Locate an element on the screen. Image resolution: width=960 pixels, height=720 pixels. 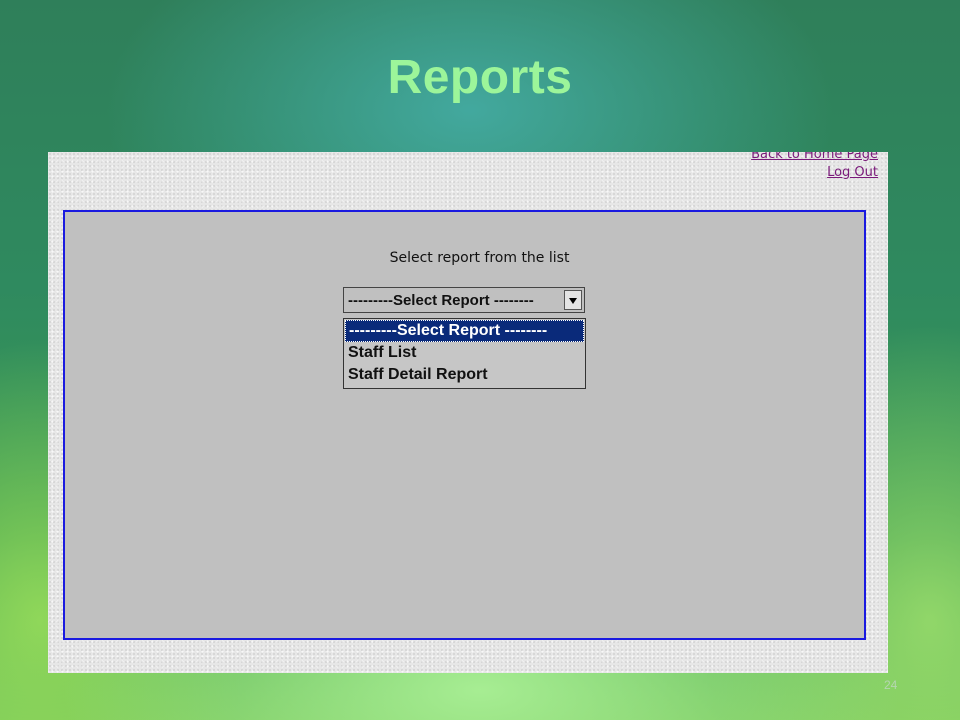
report-prompt: Select report from the list is located at coordinates (479, 258).